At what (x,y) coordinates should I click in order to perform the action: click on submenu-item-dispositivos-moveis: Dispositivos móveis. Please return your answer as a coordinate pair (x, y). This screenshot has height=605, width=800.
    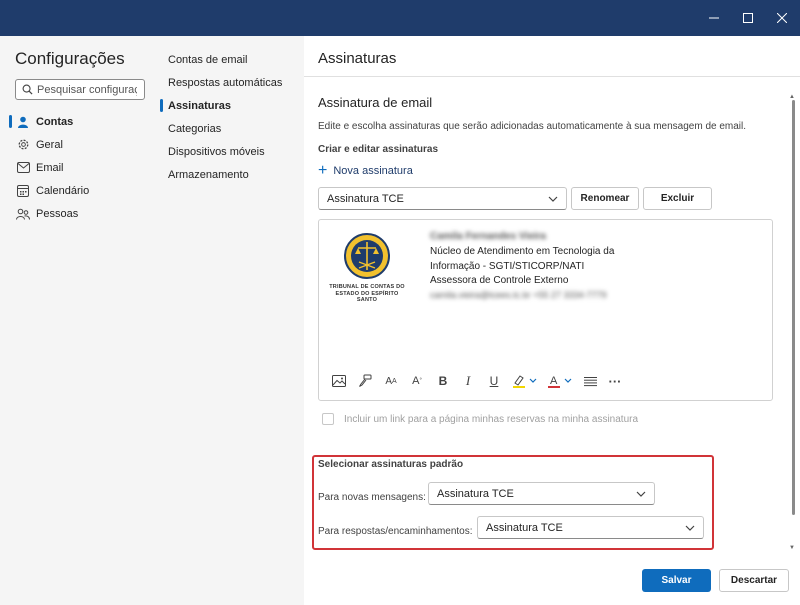
    Looking at the image, I should click on (230, 151).